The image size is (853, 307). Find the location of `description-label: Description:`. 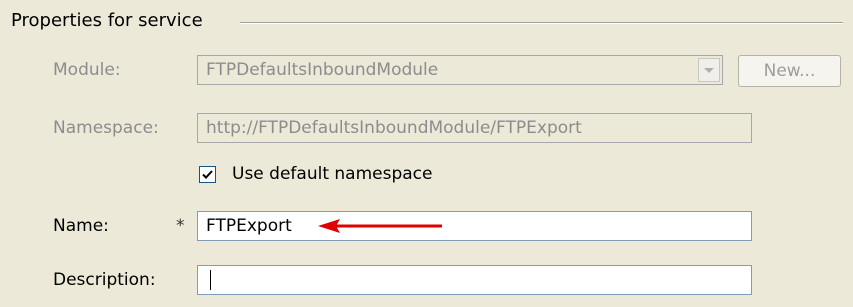

description-label: Description: is located at coordinates (104, 280).